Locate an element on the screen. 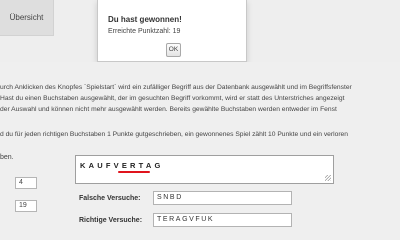 This screenshot has width=400, height=240. right-attempts-label: Richtige Versuche: is located at coordinates (111, 220).